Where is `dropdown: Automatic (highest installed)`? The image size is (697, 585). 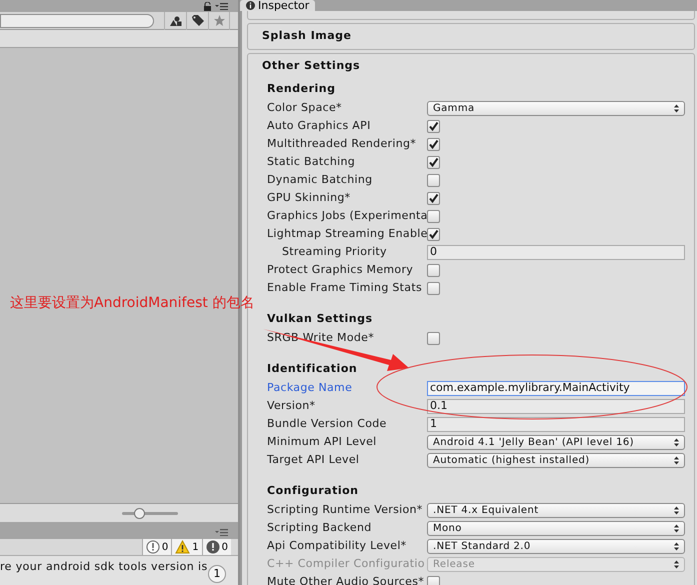 dropdown: Automatic (highest installed) is located at coordinates (556, 460).